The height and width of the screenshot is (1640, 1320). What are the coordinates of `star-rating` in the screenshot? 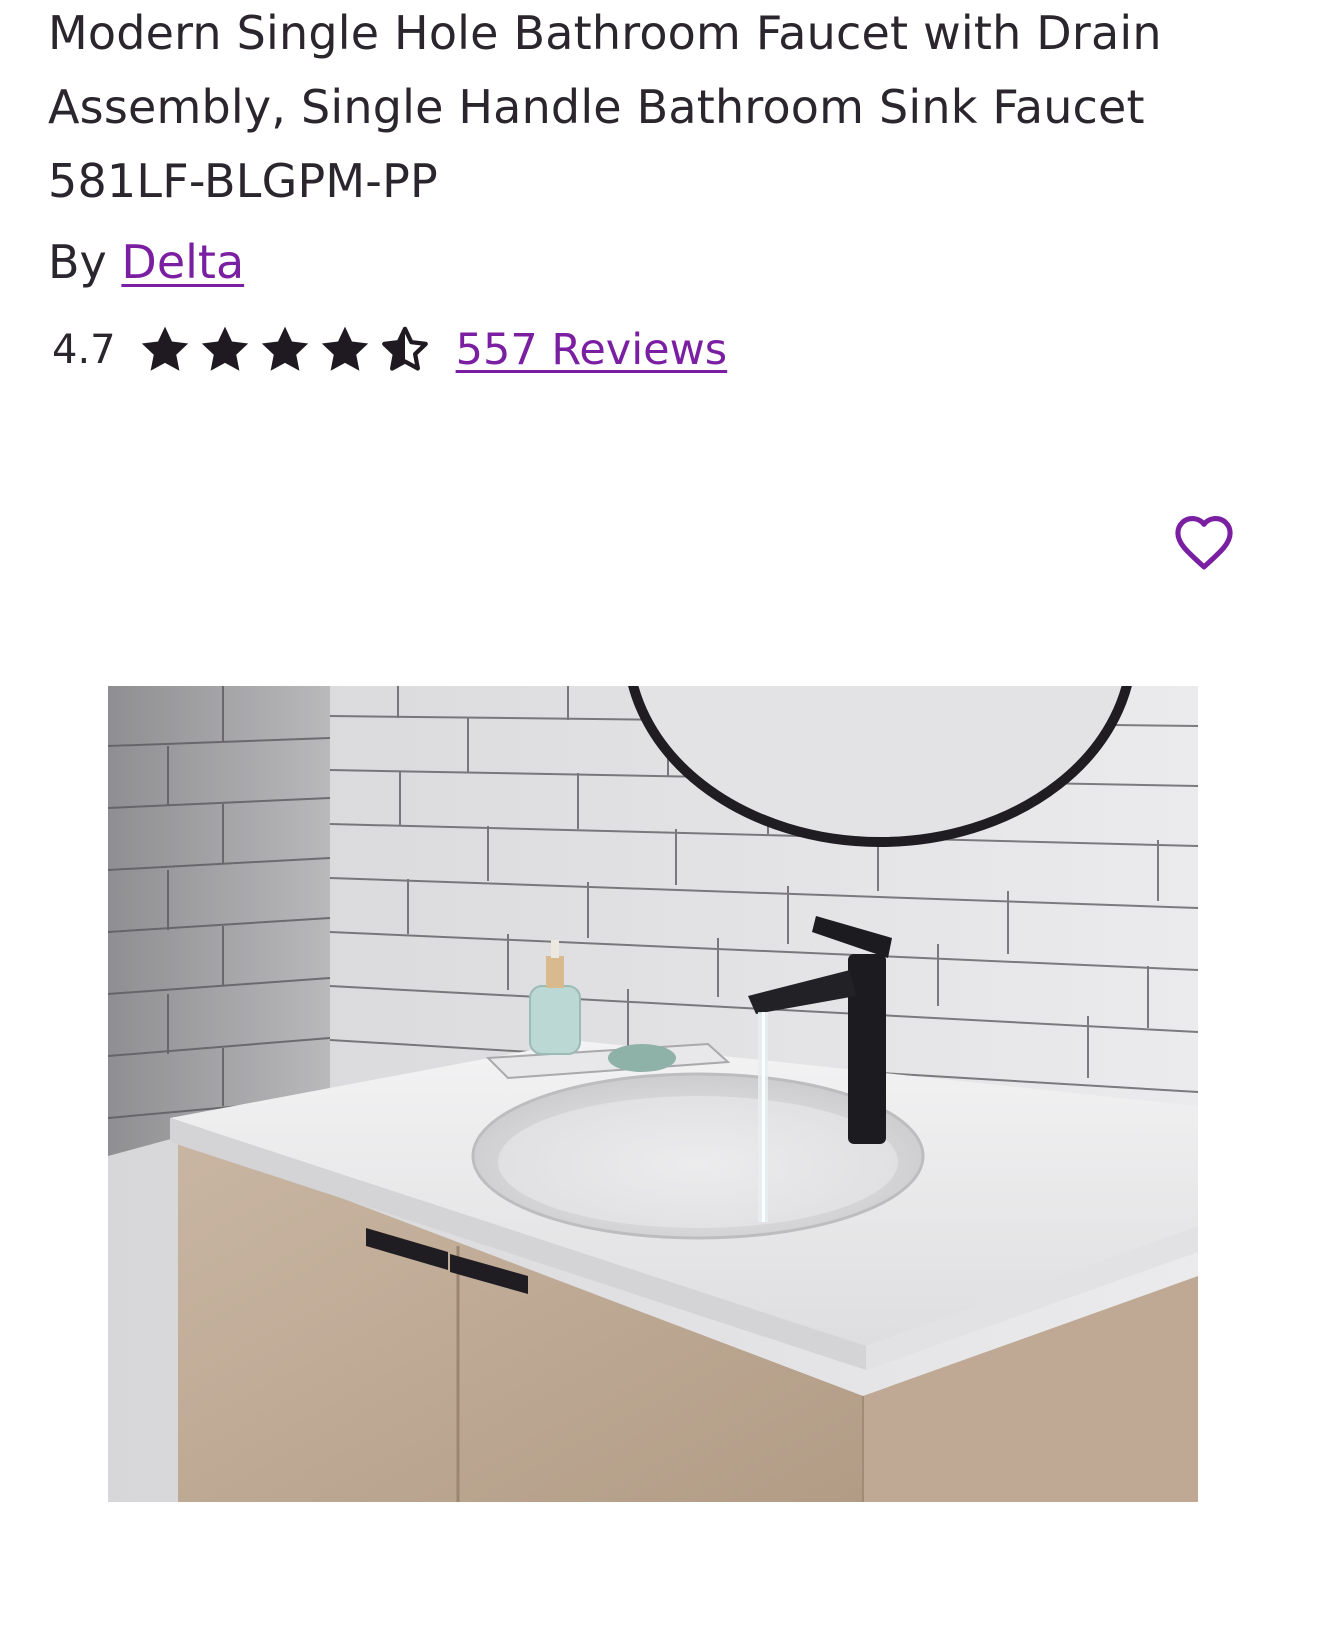 It's located at (285, 350).